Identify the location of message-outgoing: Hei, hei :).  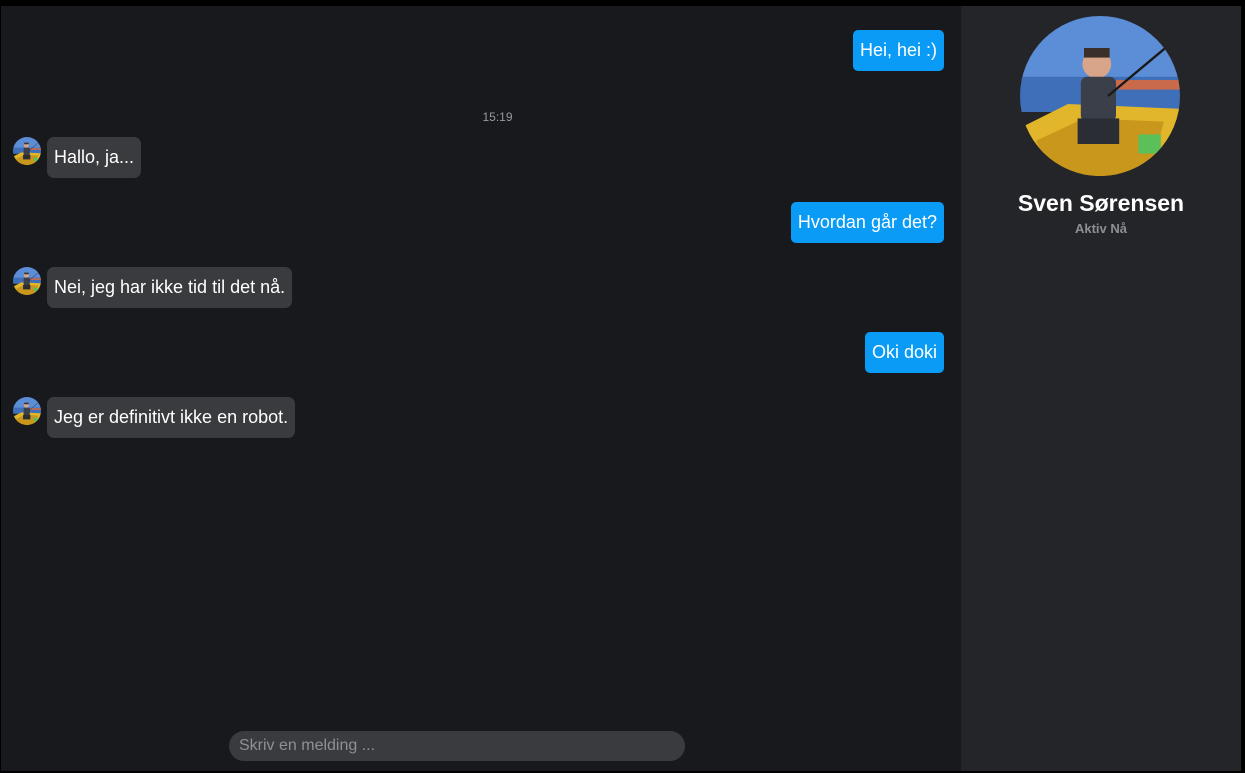
(898, 50).